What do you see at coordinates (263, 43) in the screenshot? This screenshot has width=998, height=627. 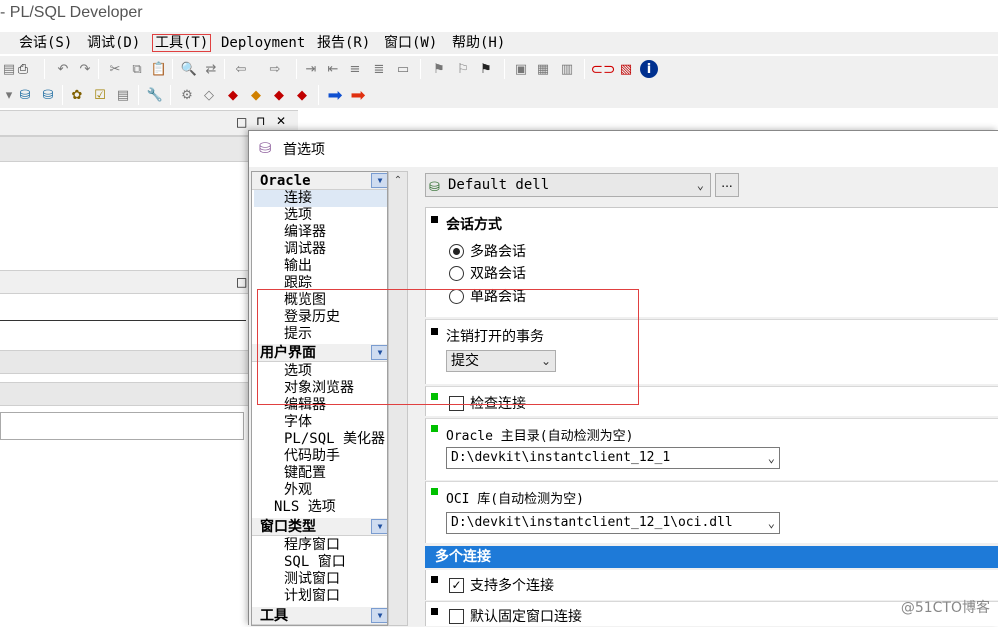 I see `menu-deployment: Deployment` at bounding box center [263, 43].